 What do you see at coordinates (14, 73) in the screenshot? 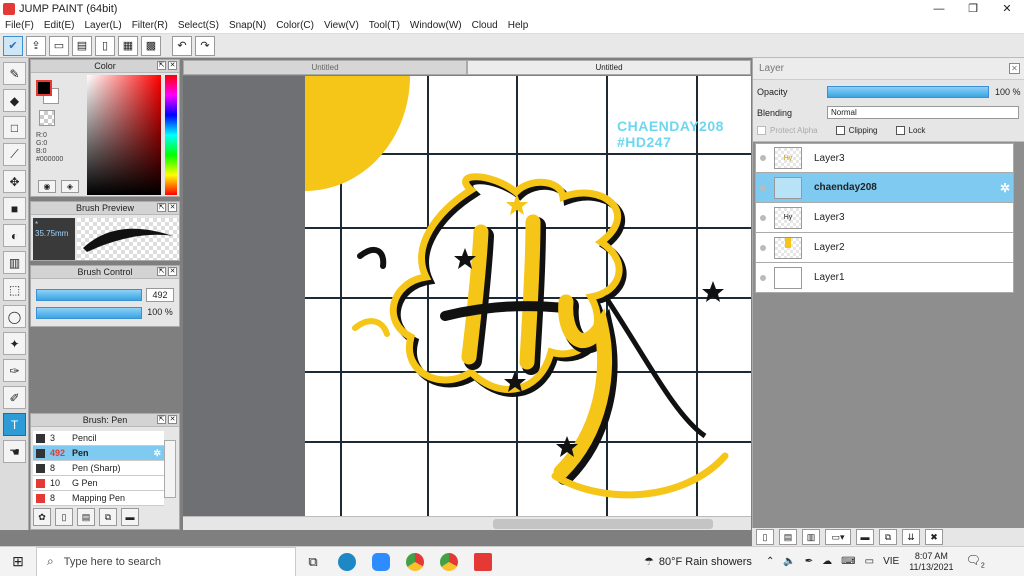
I see `brush-tool-icon: ✎` at bounding box center [14, 73].